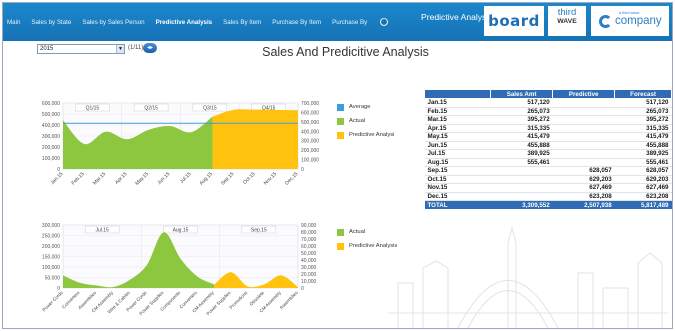 The image size is (675, 331). Describe the element at coordinates (605, 21) in the screenshot. I see `company-logo-mark-icon` at that location.